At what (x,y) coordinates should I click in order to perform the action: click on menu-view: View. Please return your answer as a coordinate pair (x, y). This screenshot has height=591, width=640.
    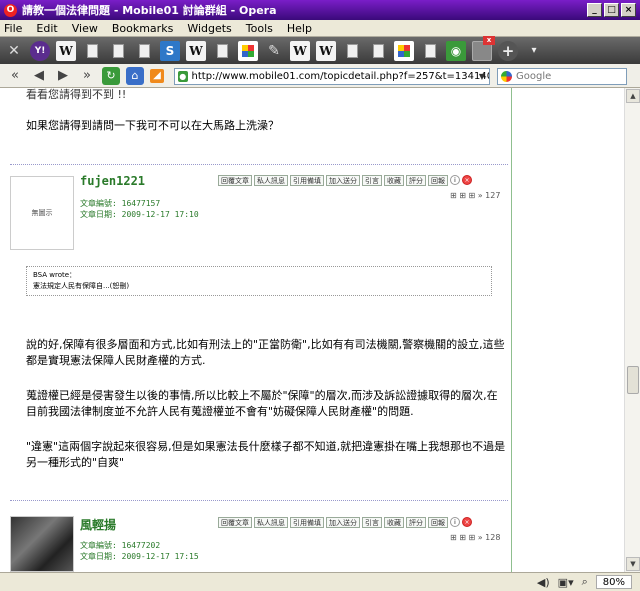
    Looking at the image, I should click on (85, 28).